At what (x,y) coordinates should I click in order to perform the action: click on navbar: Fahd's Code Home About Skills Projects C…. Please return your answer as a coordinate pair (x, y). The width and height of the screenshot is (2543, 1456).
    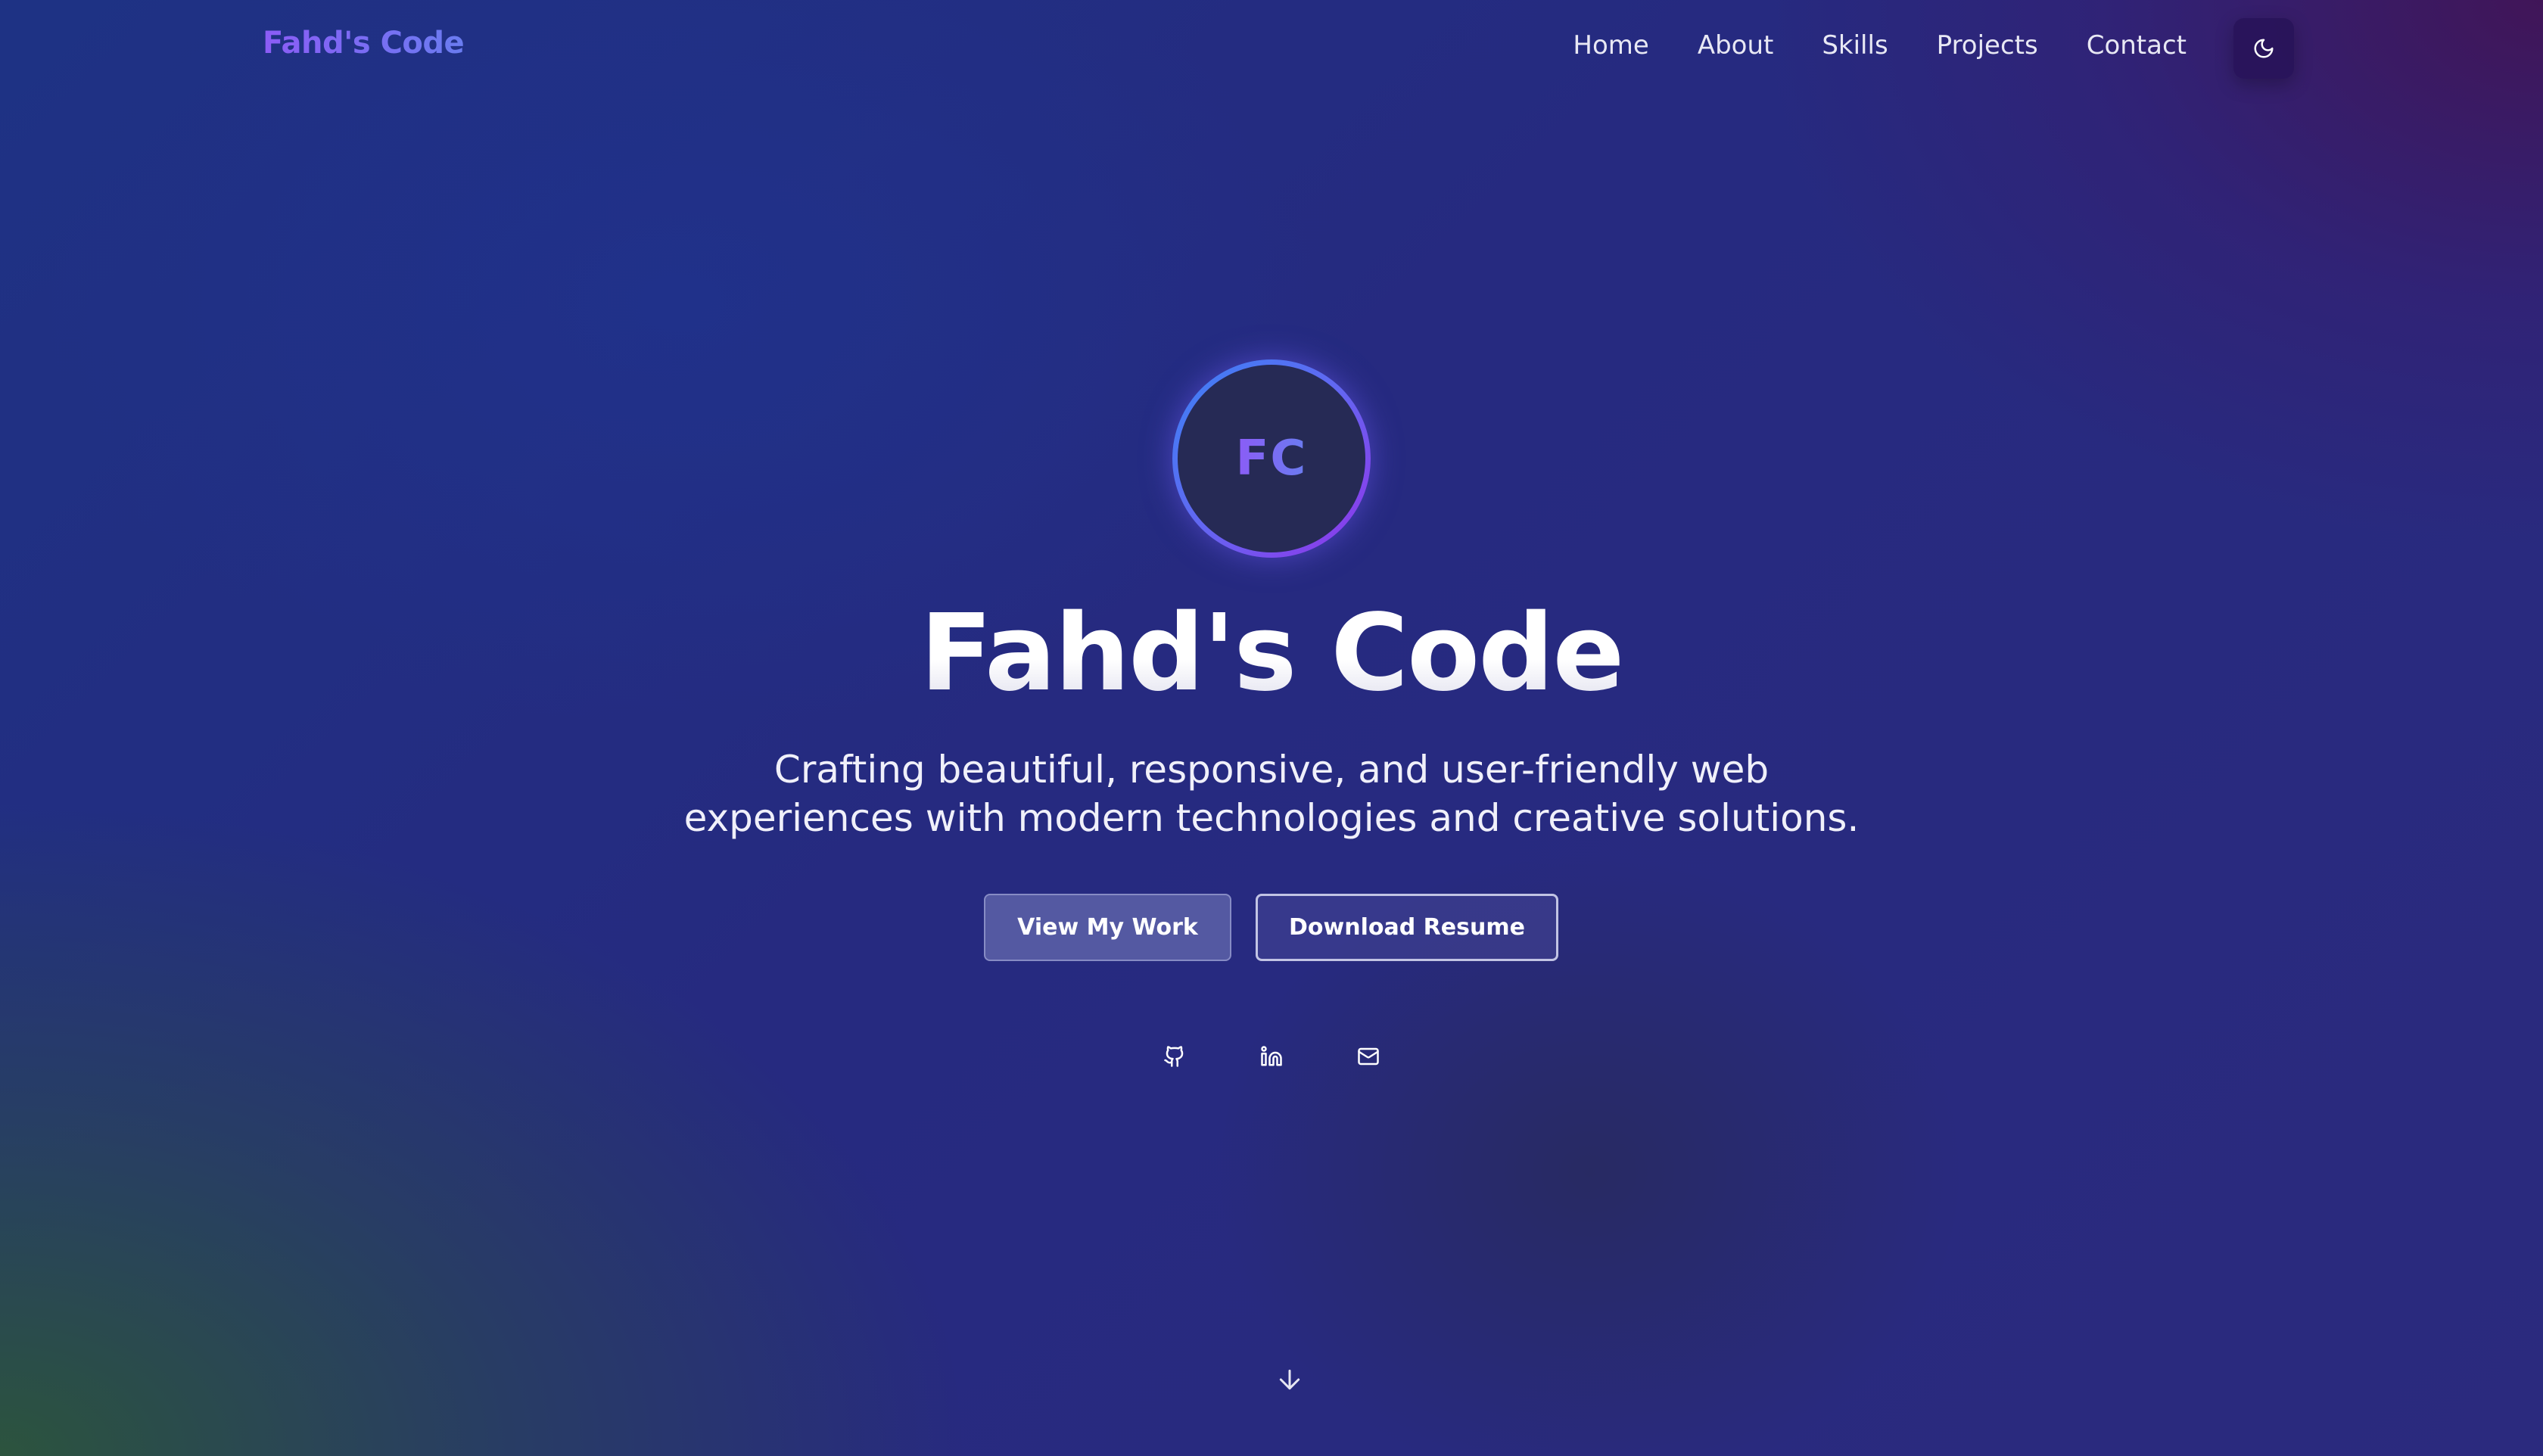
    Looking at the image, I should click on (1271, 48).